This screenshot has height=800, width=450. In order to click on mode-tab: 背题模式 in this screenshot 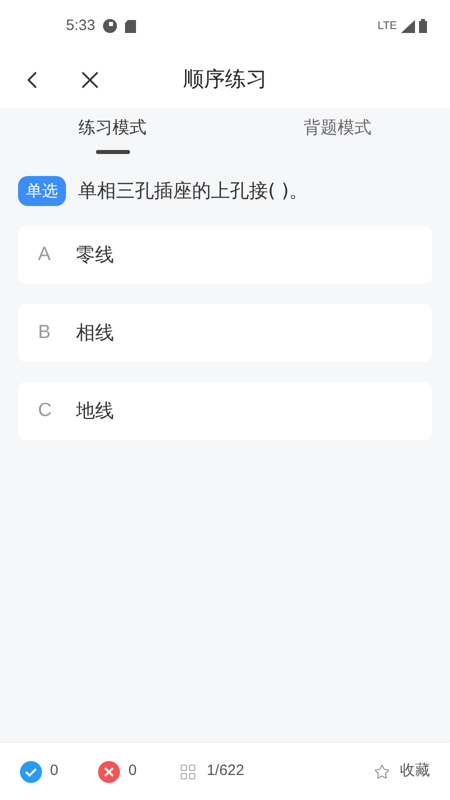, I will do `click(337, 133)`.